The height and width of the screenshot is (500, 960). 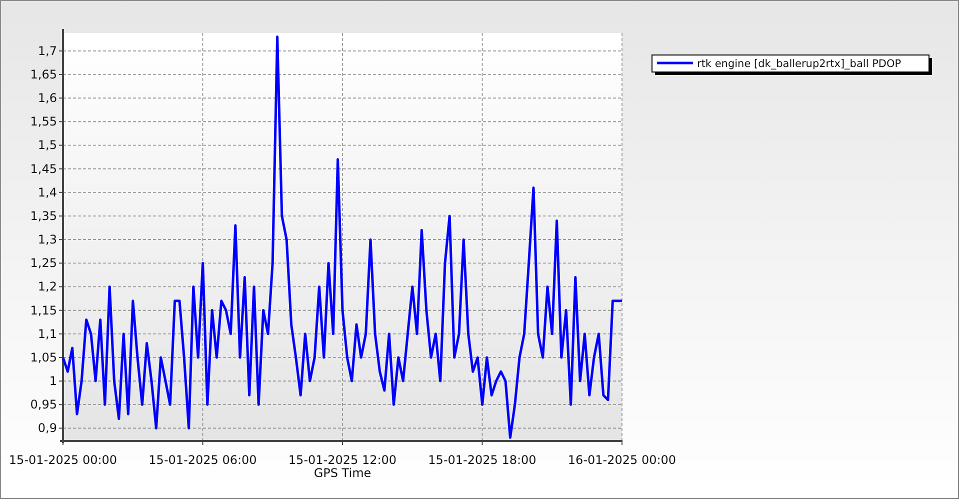 What do you see at coordinates (482, 460) in the screenshot?
I see `x-tick-label: 15-01-2025 18:00` at bounding box center [482, 460].